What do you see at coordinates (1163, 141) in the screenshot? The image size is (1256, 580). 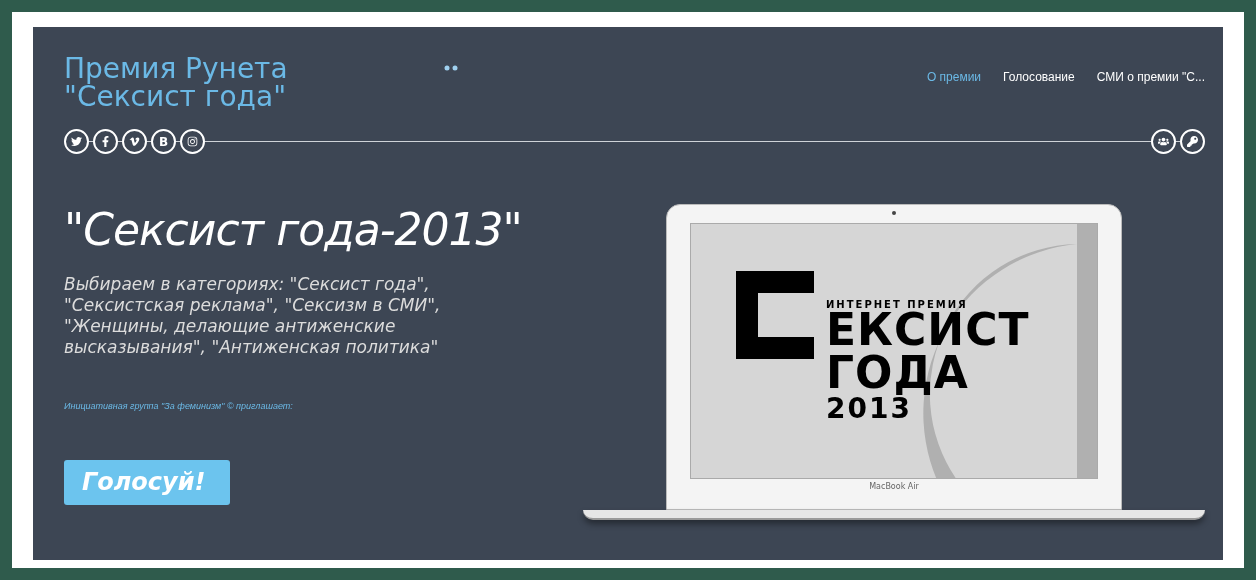 I see `users-icon` at bounding box center [1163, 141].